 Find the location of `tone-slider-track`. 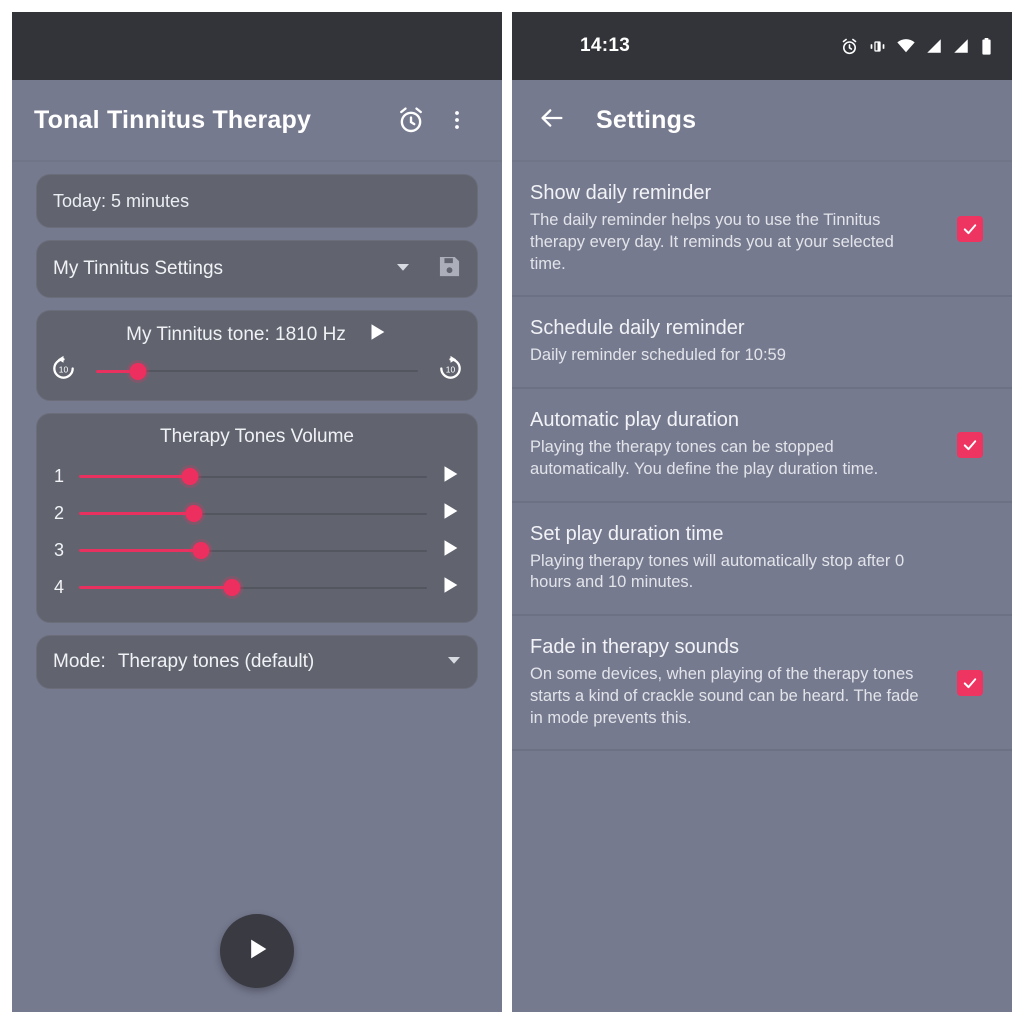

tone-slider-track is located at coordinates (257, 371).